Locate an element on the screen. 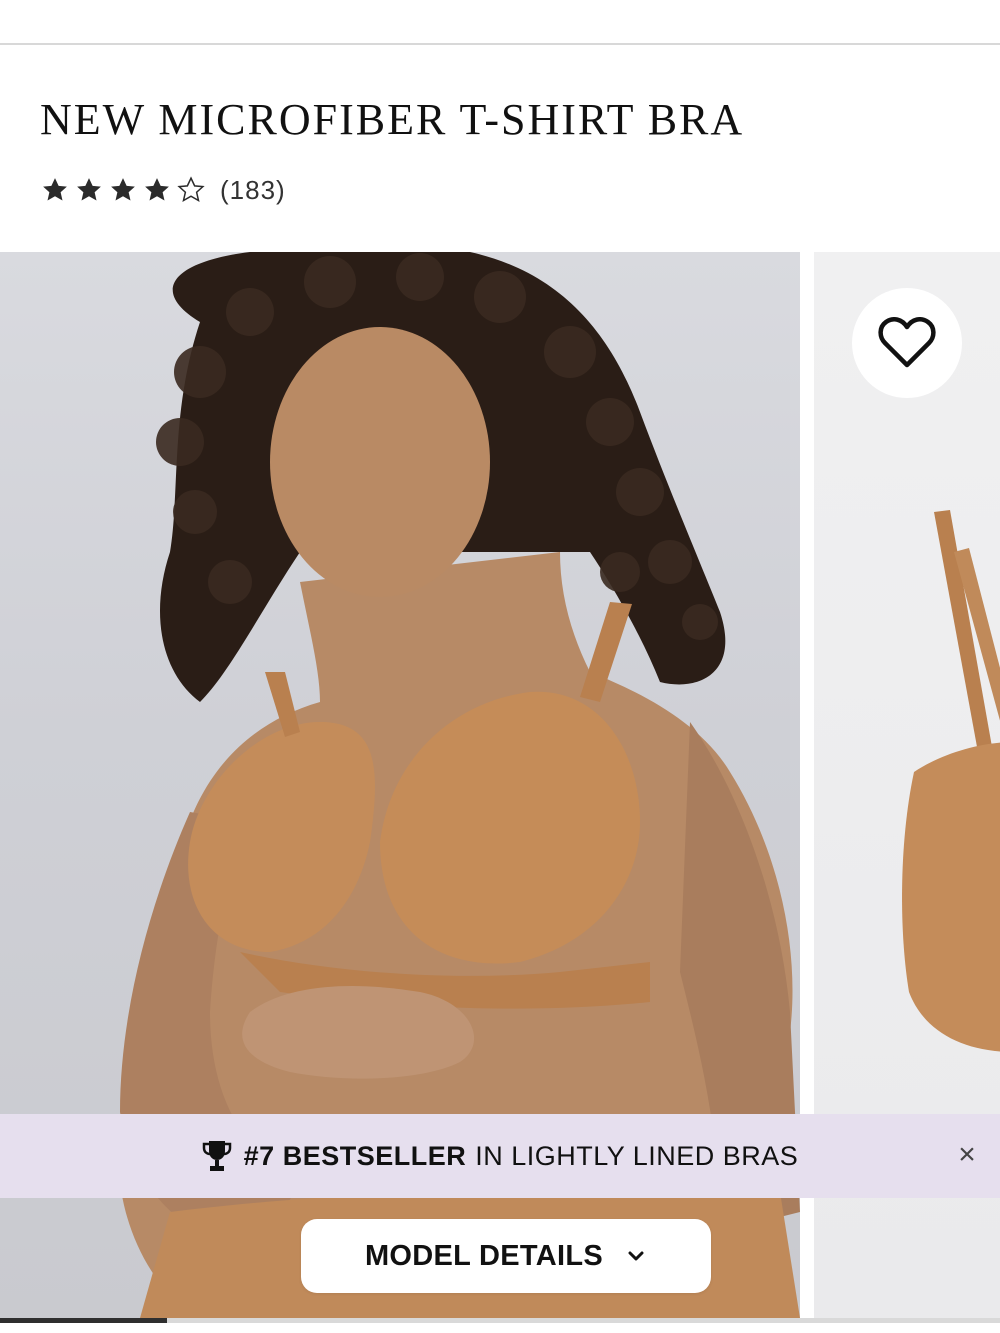 Image resolution: width=1000 pixels, height=1333 pixels. bestseller-banner: #7 BESTSELLER IN LIGHTLY LINED BRAS × is located at coordinates (500, 1156).